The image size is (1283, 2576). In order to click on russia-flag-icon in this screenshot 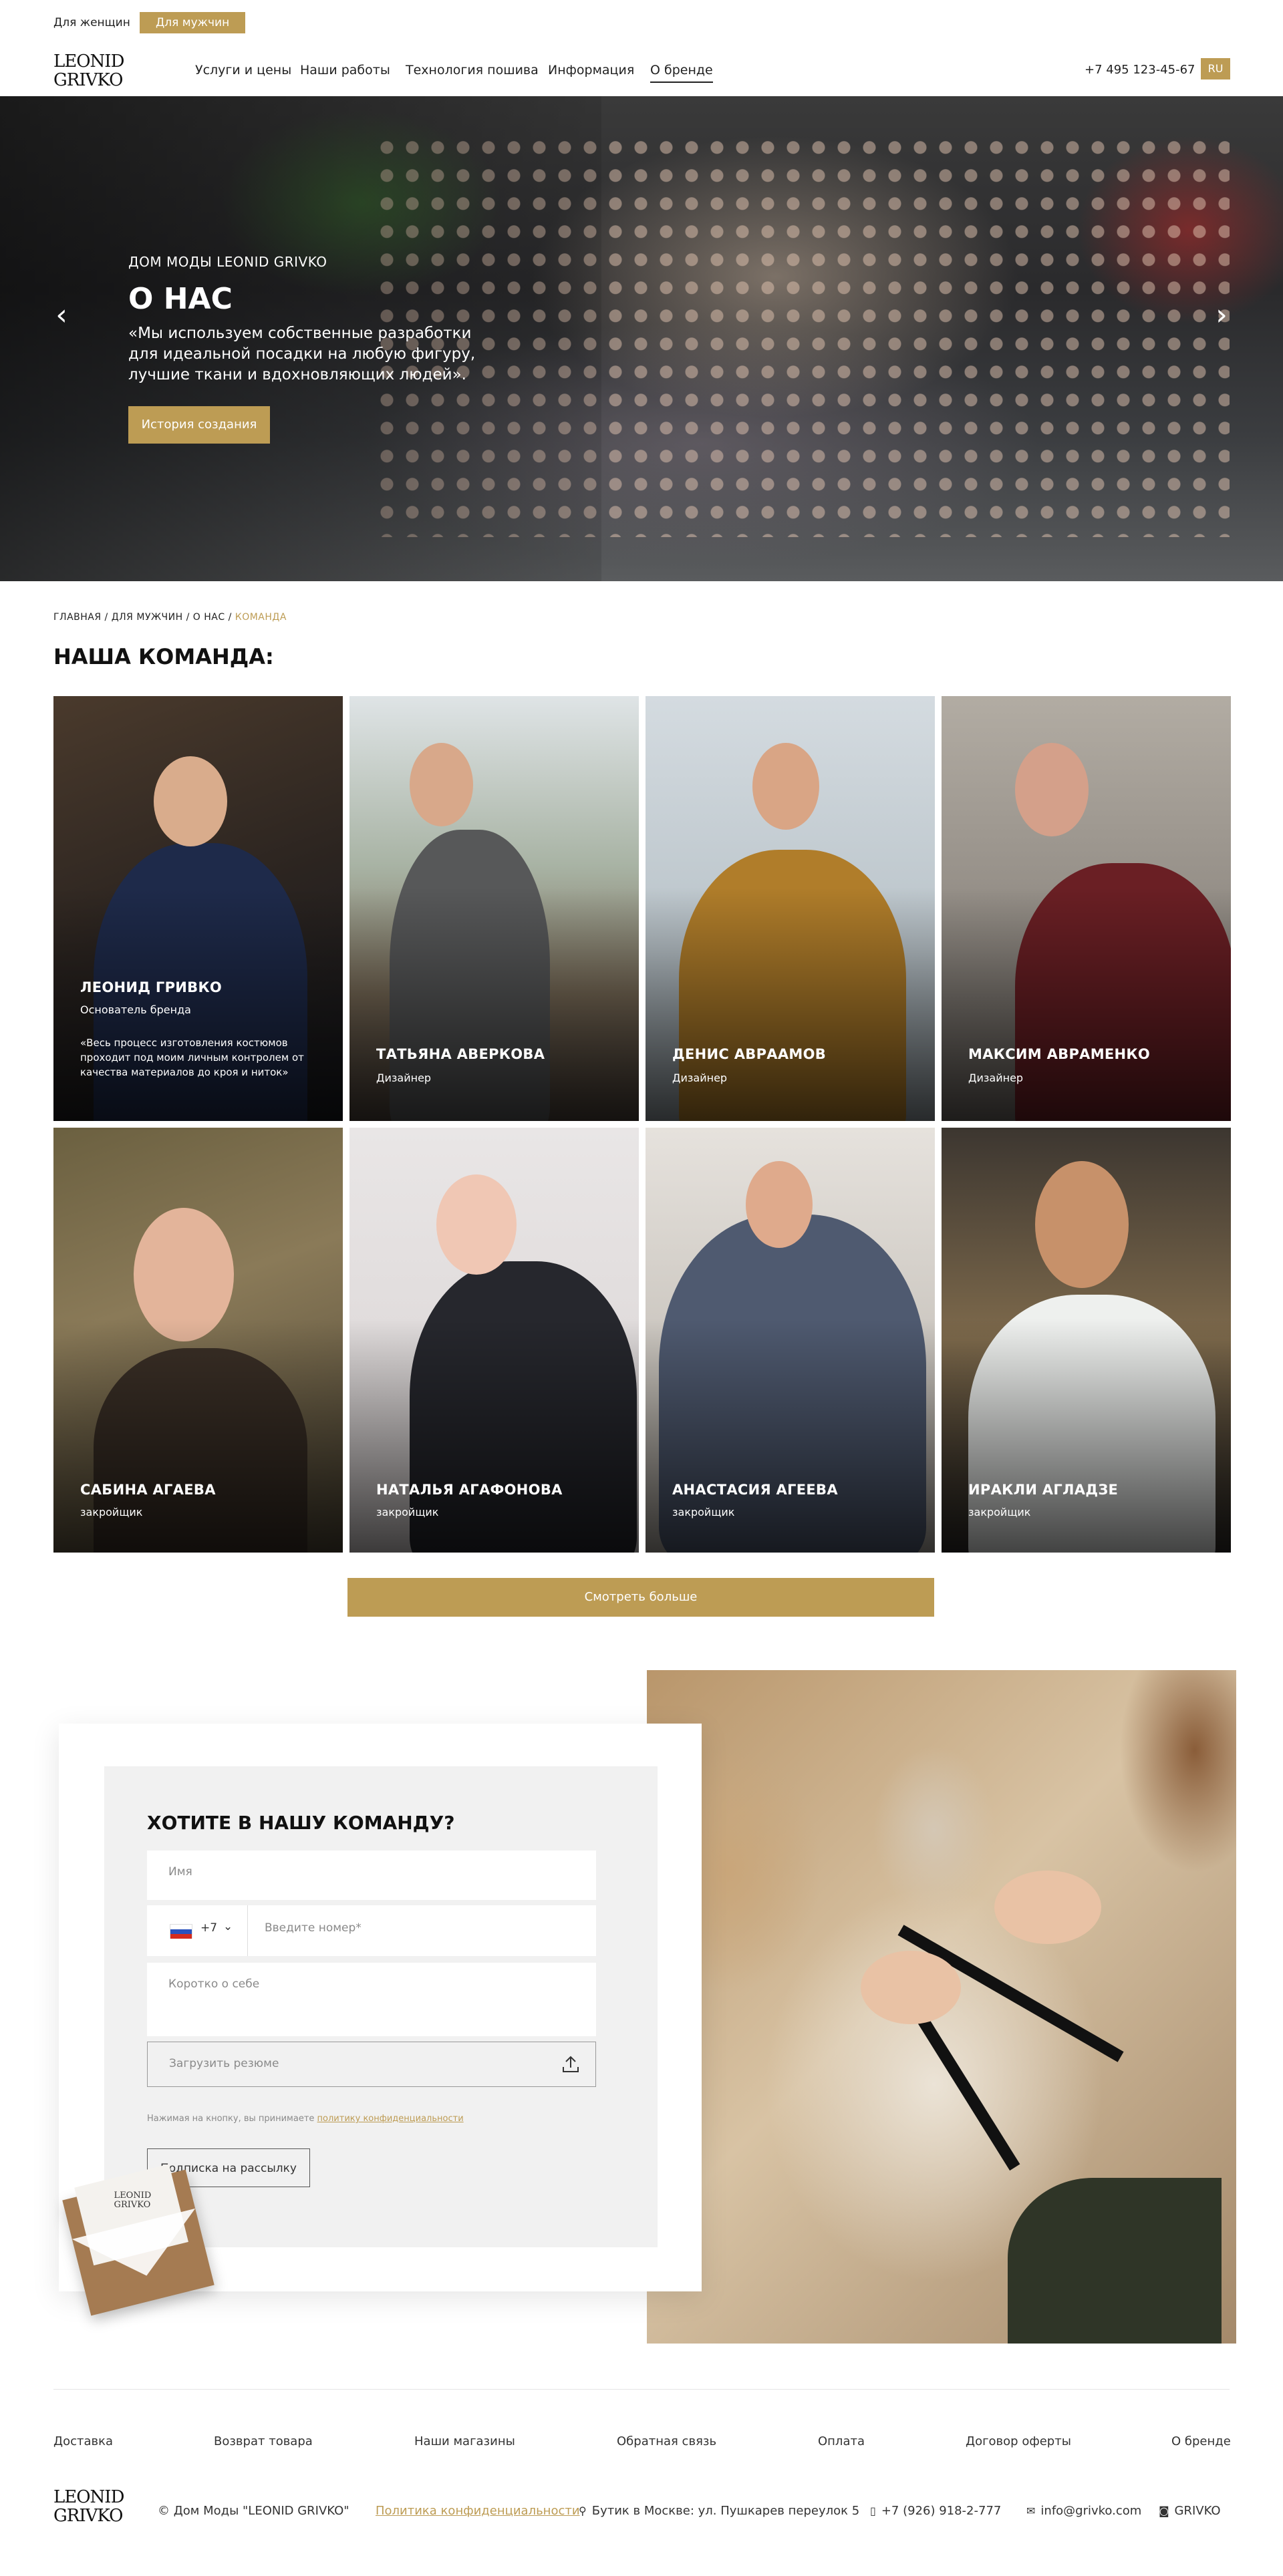, I will do `click(181, 1931)`.